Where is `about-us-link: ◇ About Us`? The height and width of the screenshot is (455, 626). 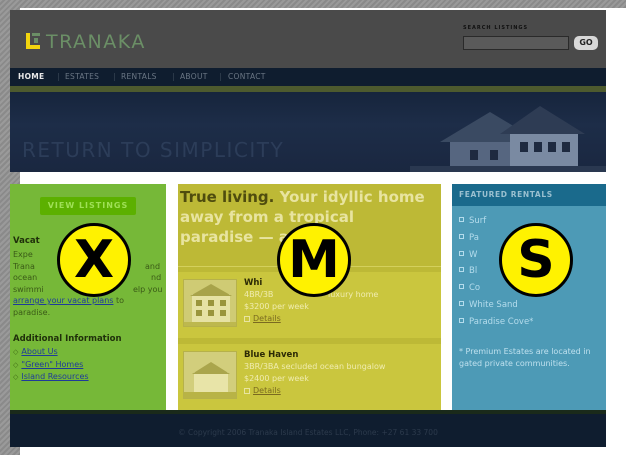
about-us-link: ◇ About Us is located at coordinates (51, 352).